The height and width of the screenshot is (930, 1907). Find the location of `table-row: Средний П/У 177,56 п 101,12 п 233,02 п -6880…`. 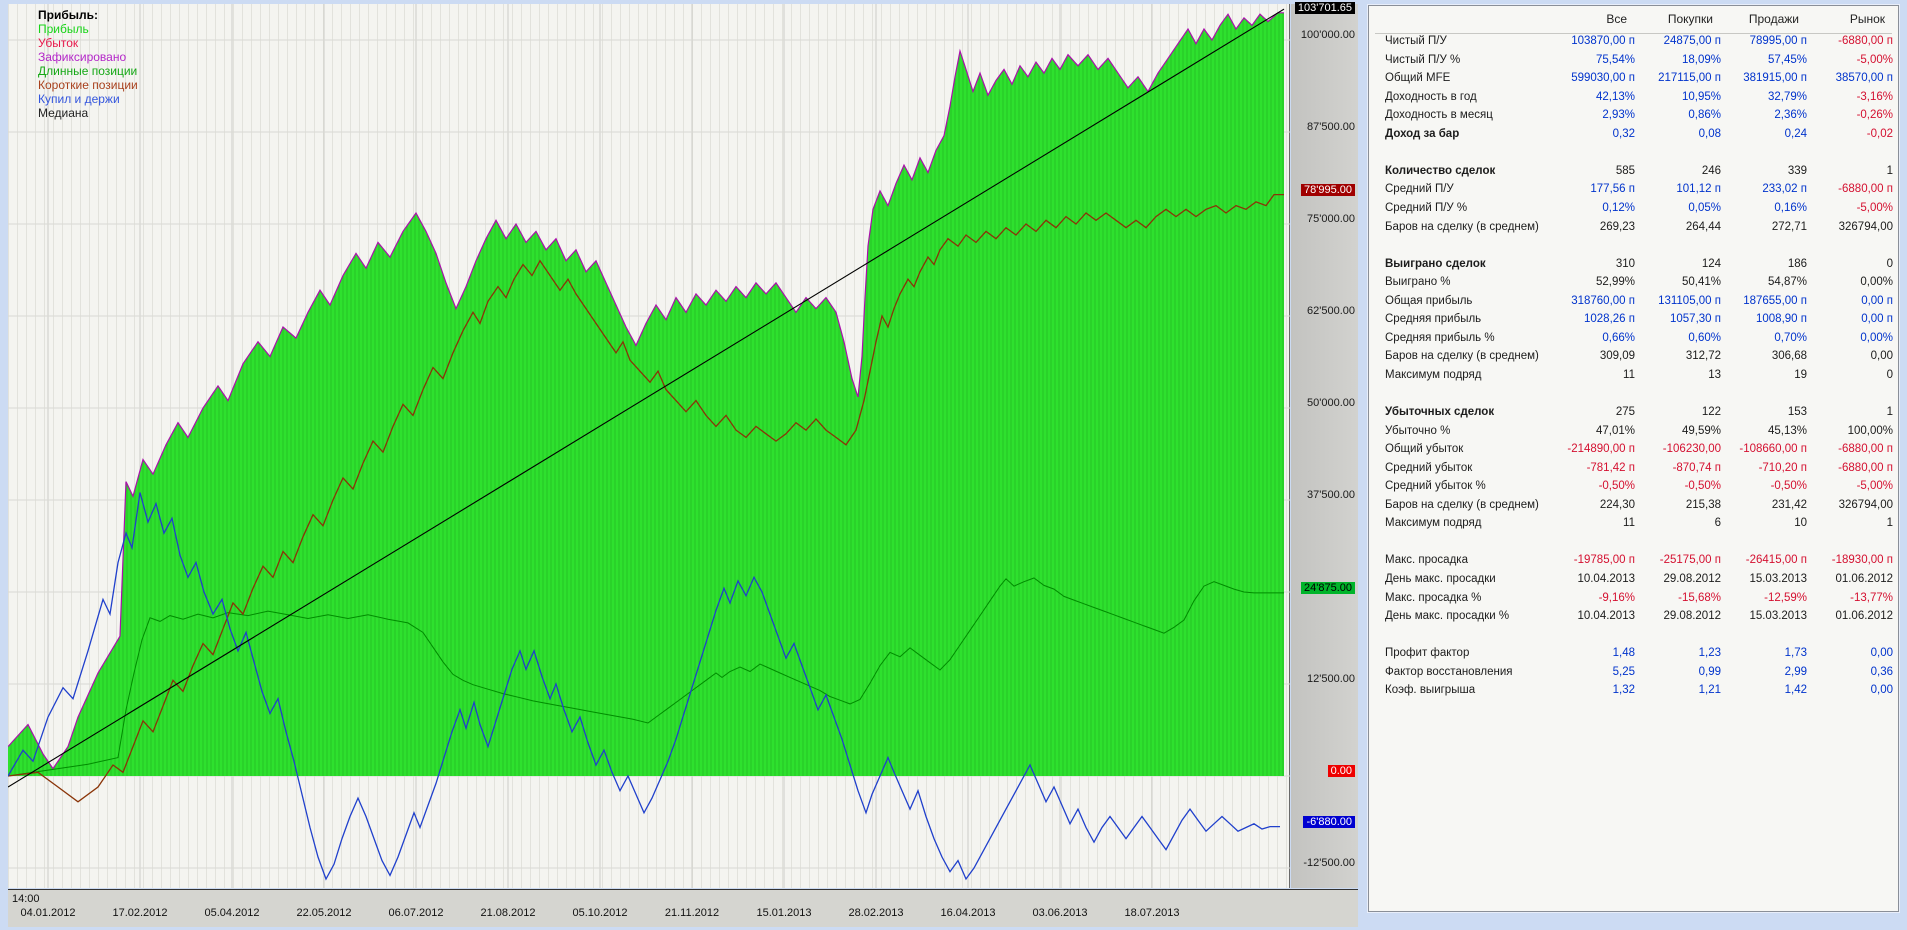

table-row: Средний П/У 177,56 п 101,12 п 233,02 п -6880… is located at coordinates (1633, 192).